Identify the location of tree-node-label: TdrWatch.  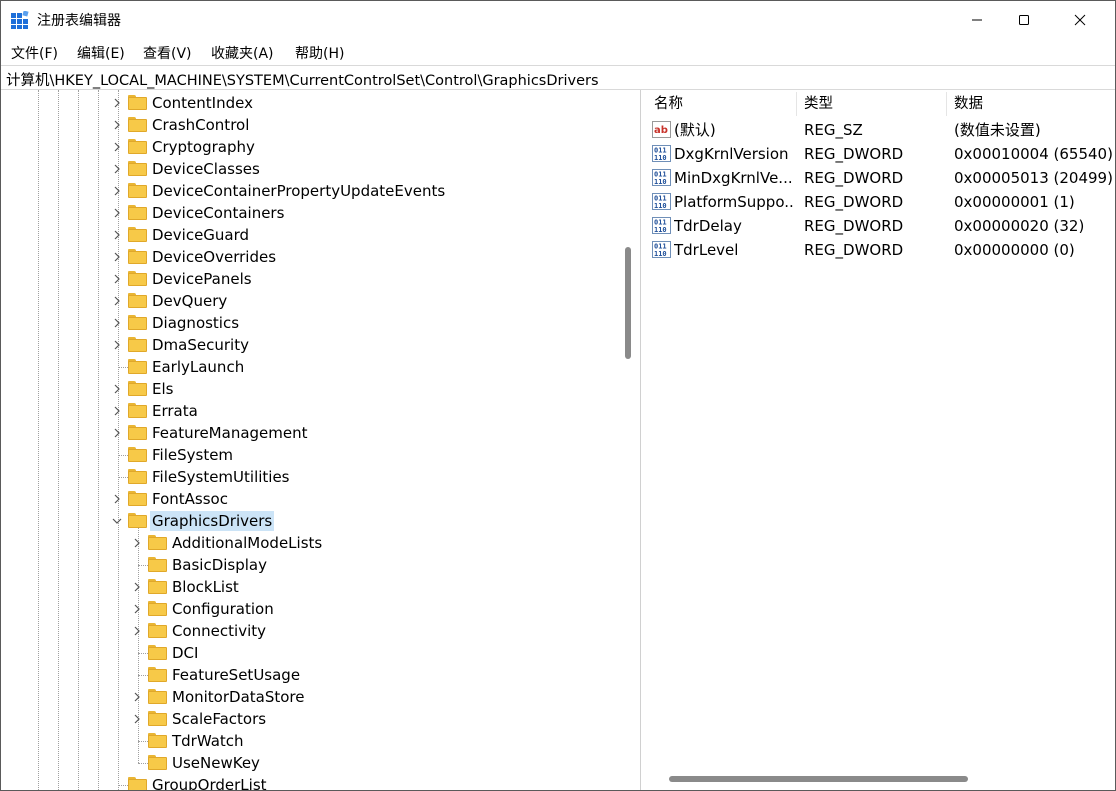
(208, 741).